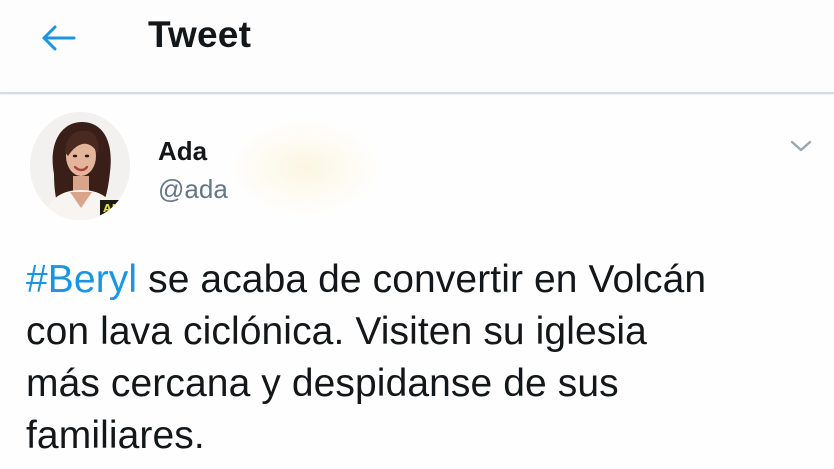 The image size is (834, 469). I want to click on author-name: Ada, so click(182, 151).